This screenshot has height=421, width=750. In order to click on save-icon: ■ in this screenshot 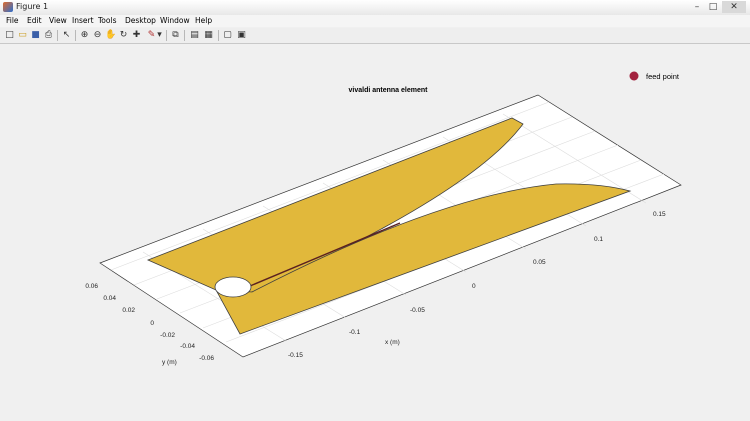, I will do `click(35, 35)`.